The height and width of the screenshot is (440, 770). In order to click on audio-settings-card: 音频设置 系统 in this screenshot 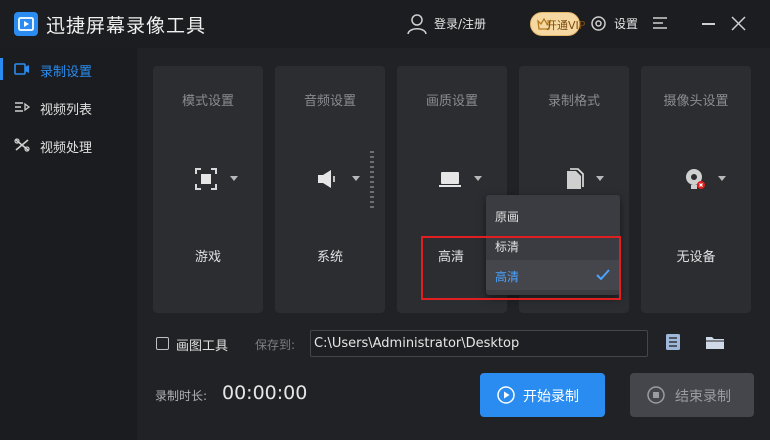, I will do `click(330, 189)`.